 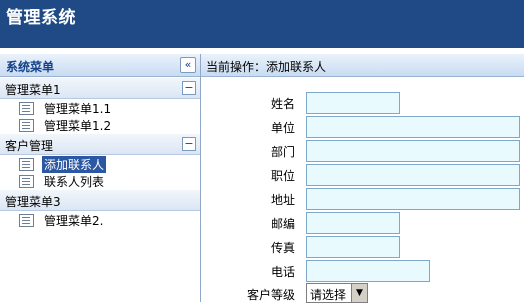 I want to click on sidebar-item-menu-2: 管理菜单2., so click(x=100, y=219).